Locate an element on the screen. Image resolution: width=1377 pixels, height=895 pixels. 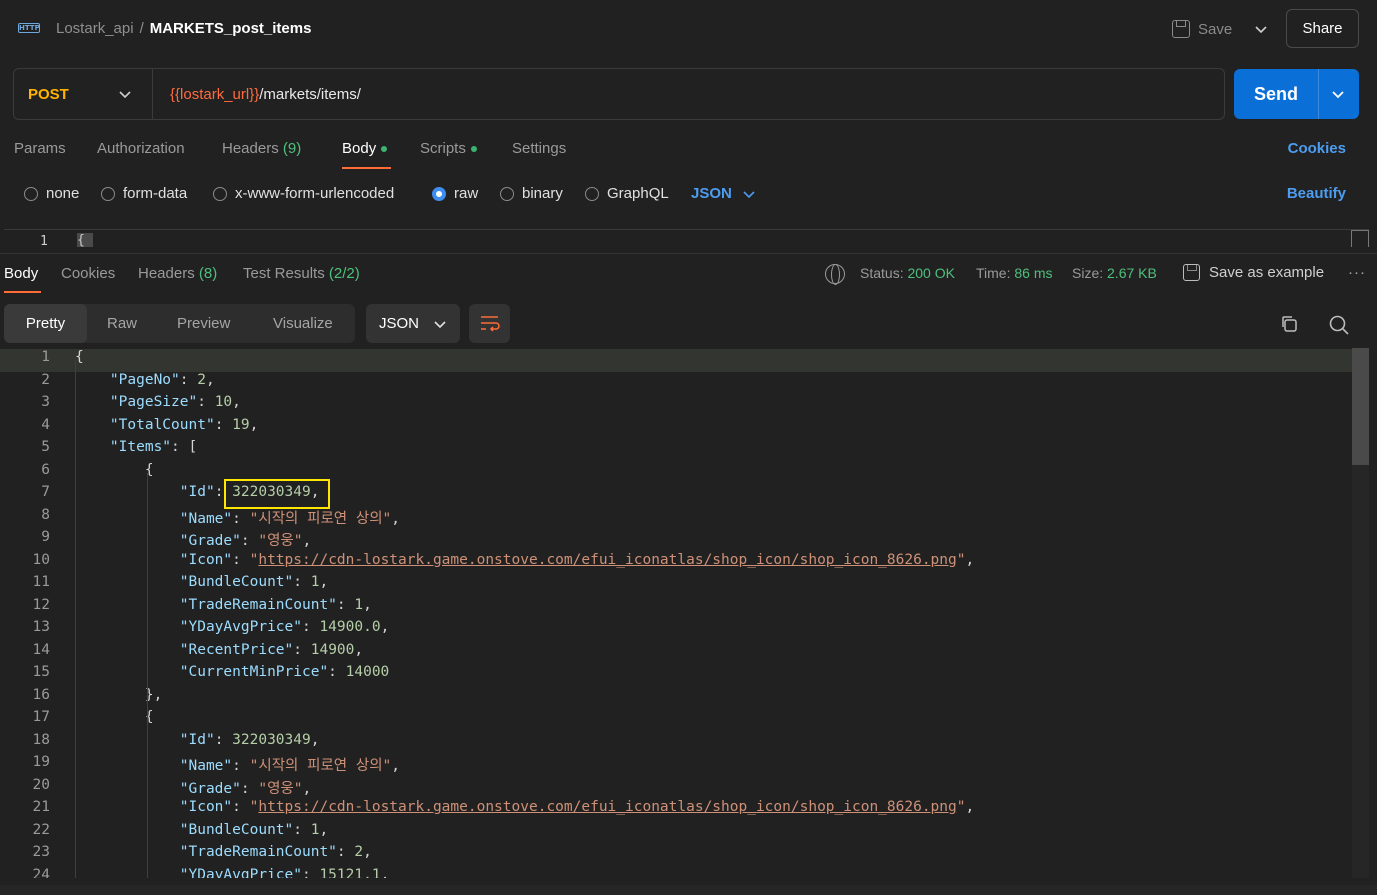
code-line: 20 "Grade": "영웅", is located at coordinates (676, 788).